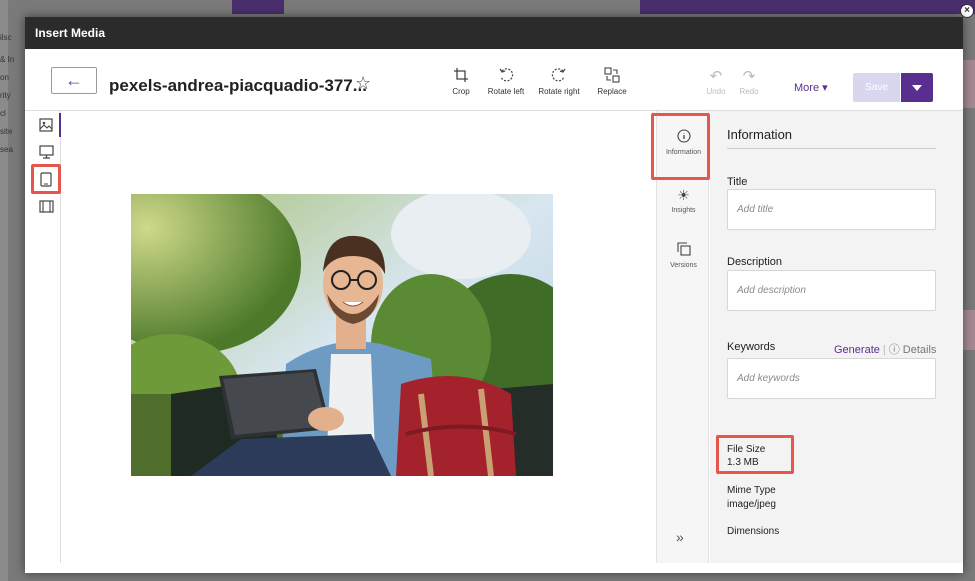 This screenshot has width=975, height=581. I want to click on save-button: Save, so click(876, 87).